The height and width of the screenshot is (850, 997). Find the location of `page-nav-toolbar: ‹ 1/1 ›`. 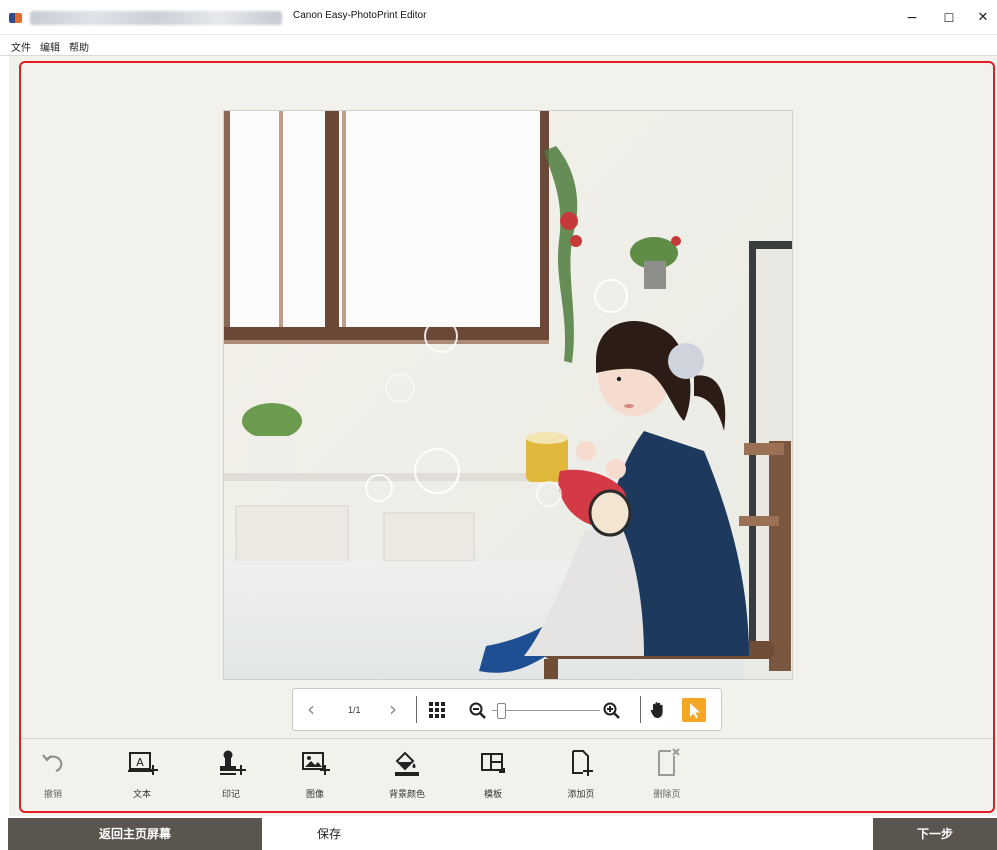

page-nav-toolbar: ‹ 1/1 › is located at coordinates (507, 709).